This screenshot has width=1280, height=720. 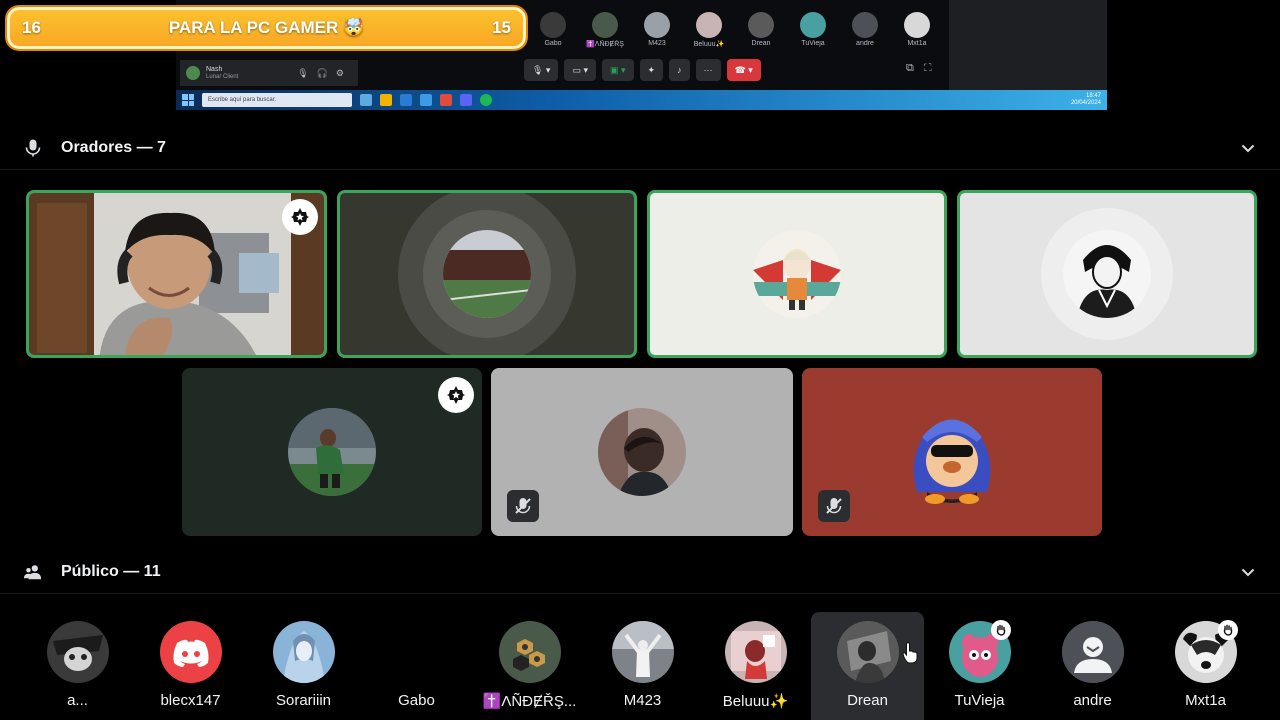 I want to click on audience-name: M423, so click(x=642, y=700).